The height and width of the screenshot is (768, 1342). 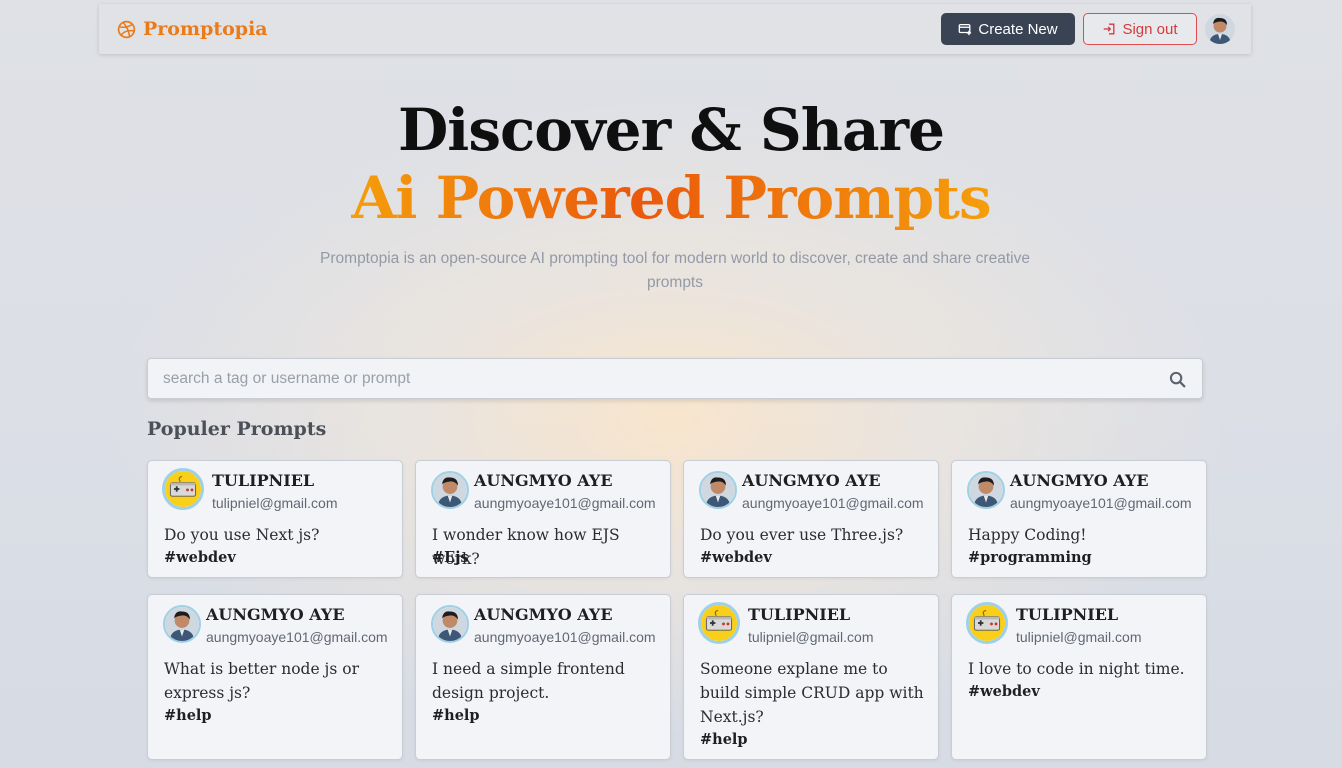 What do you see at coordinates (965, 29) in the screenshot?
I see `add-card-icon` at bounding box center [965, 29].